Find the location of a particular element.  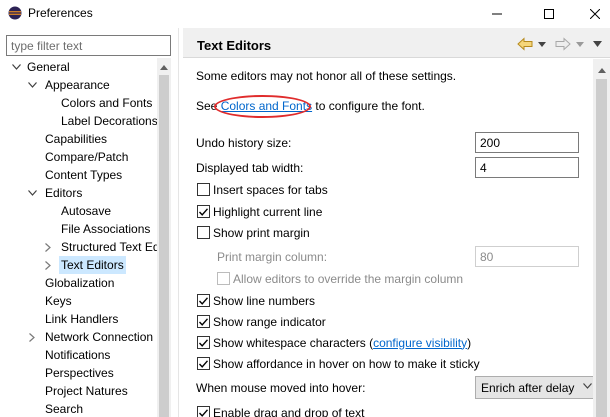

tree-item-label: Notifications is located at coordinates (78, 355).